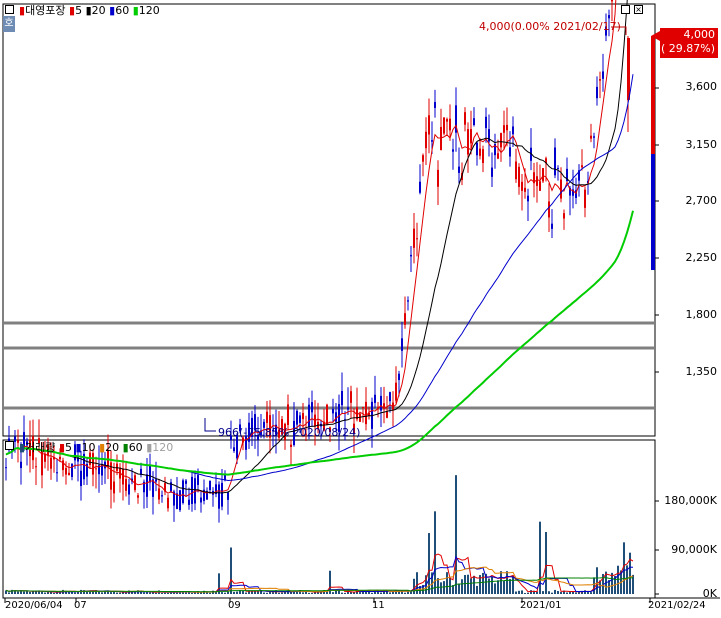 The height and width of the screenshot is (618, 721). Describe the element at coordinates (319, 573) in the screenshot. I see `volume-ma5-line` at that location.